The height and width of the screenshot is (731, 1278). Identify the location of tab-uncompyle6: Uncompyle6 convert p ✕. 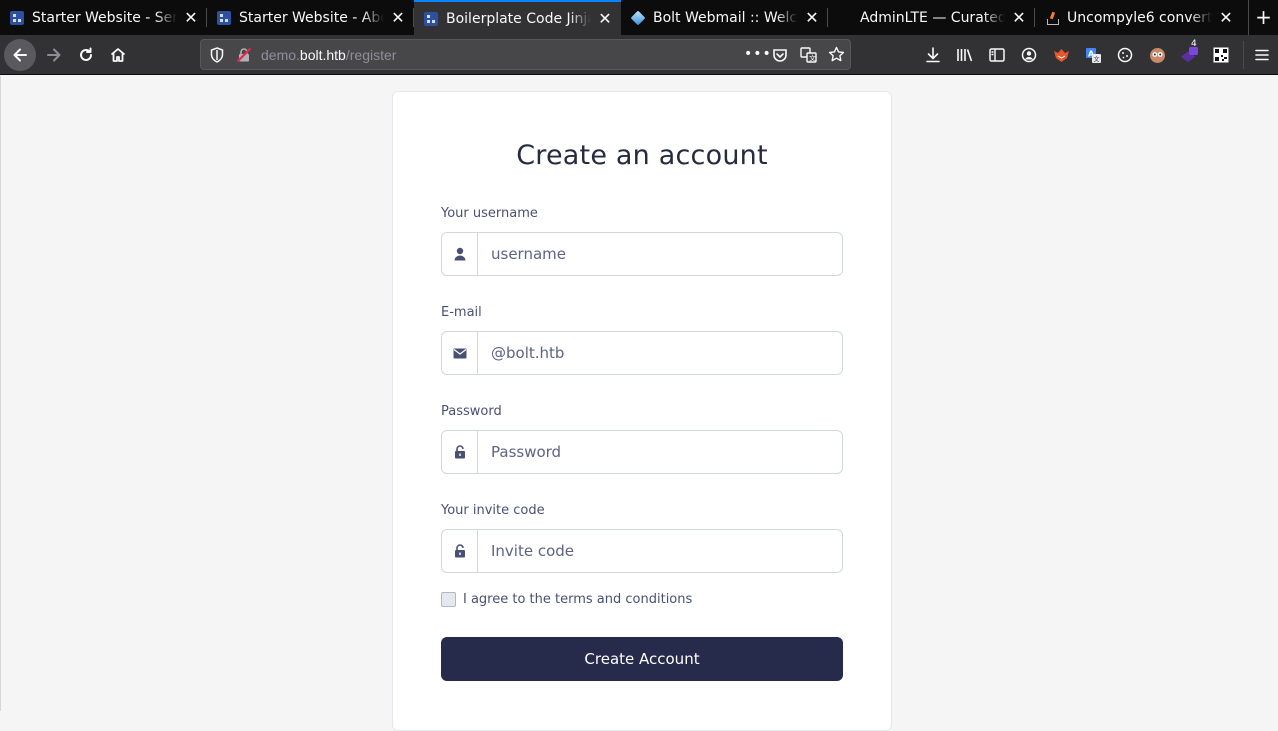
(1138, 17).